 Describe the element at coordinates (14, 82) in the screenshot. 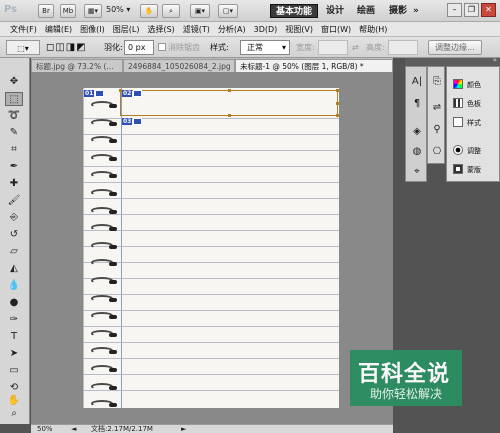

I see `move-tool-icon: ✥` at that location.